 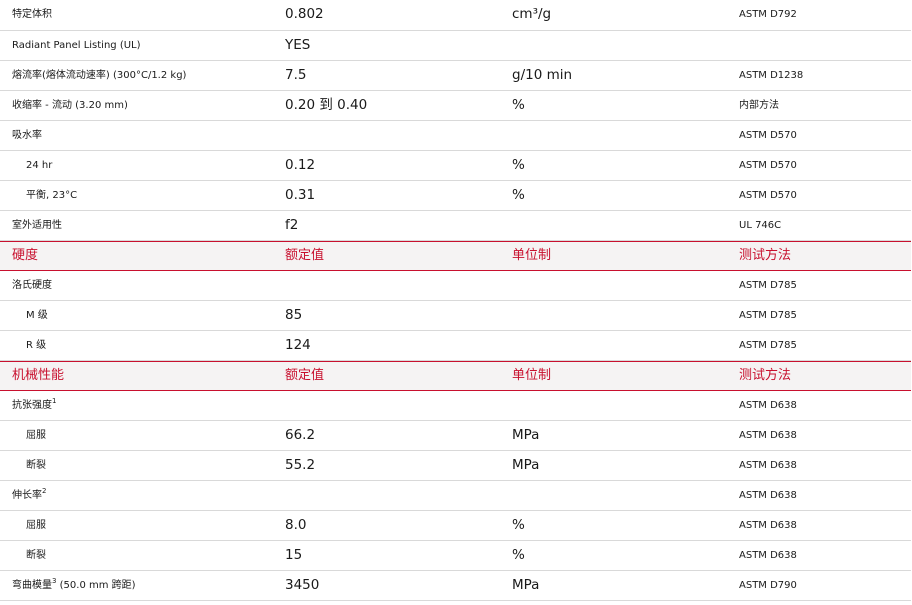 I want to click on property-name: 洛氏硬度, so click(x=32, y=285).